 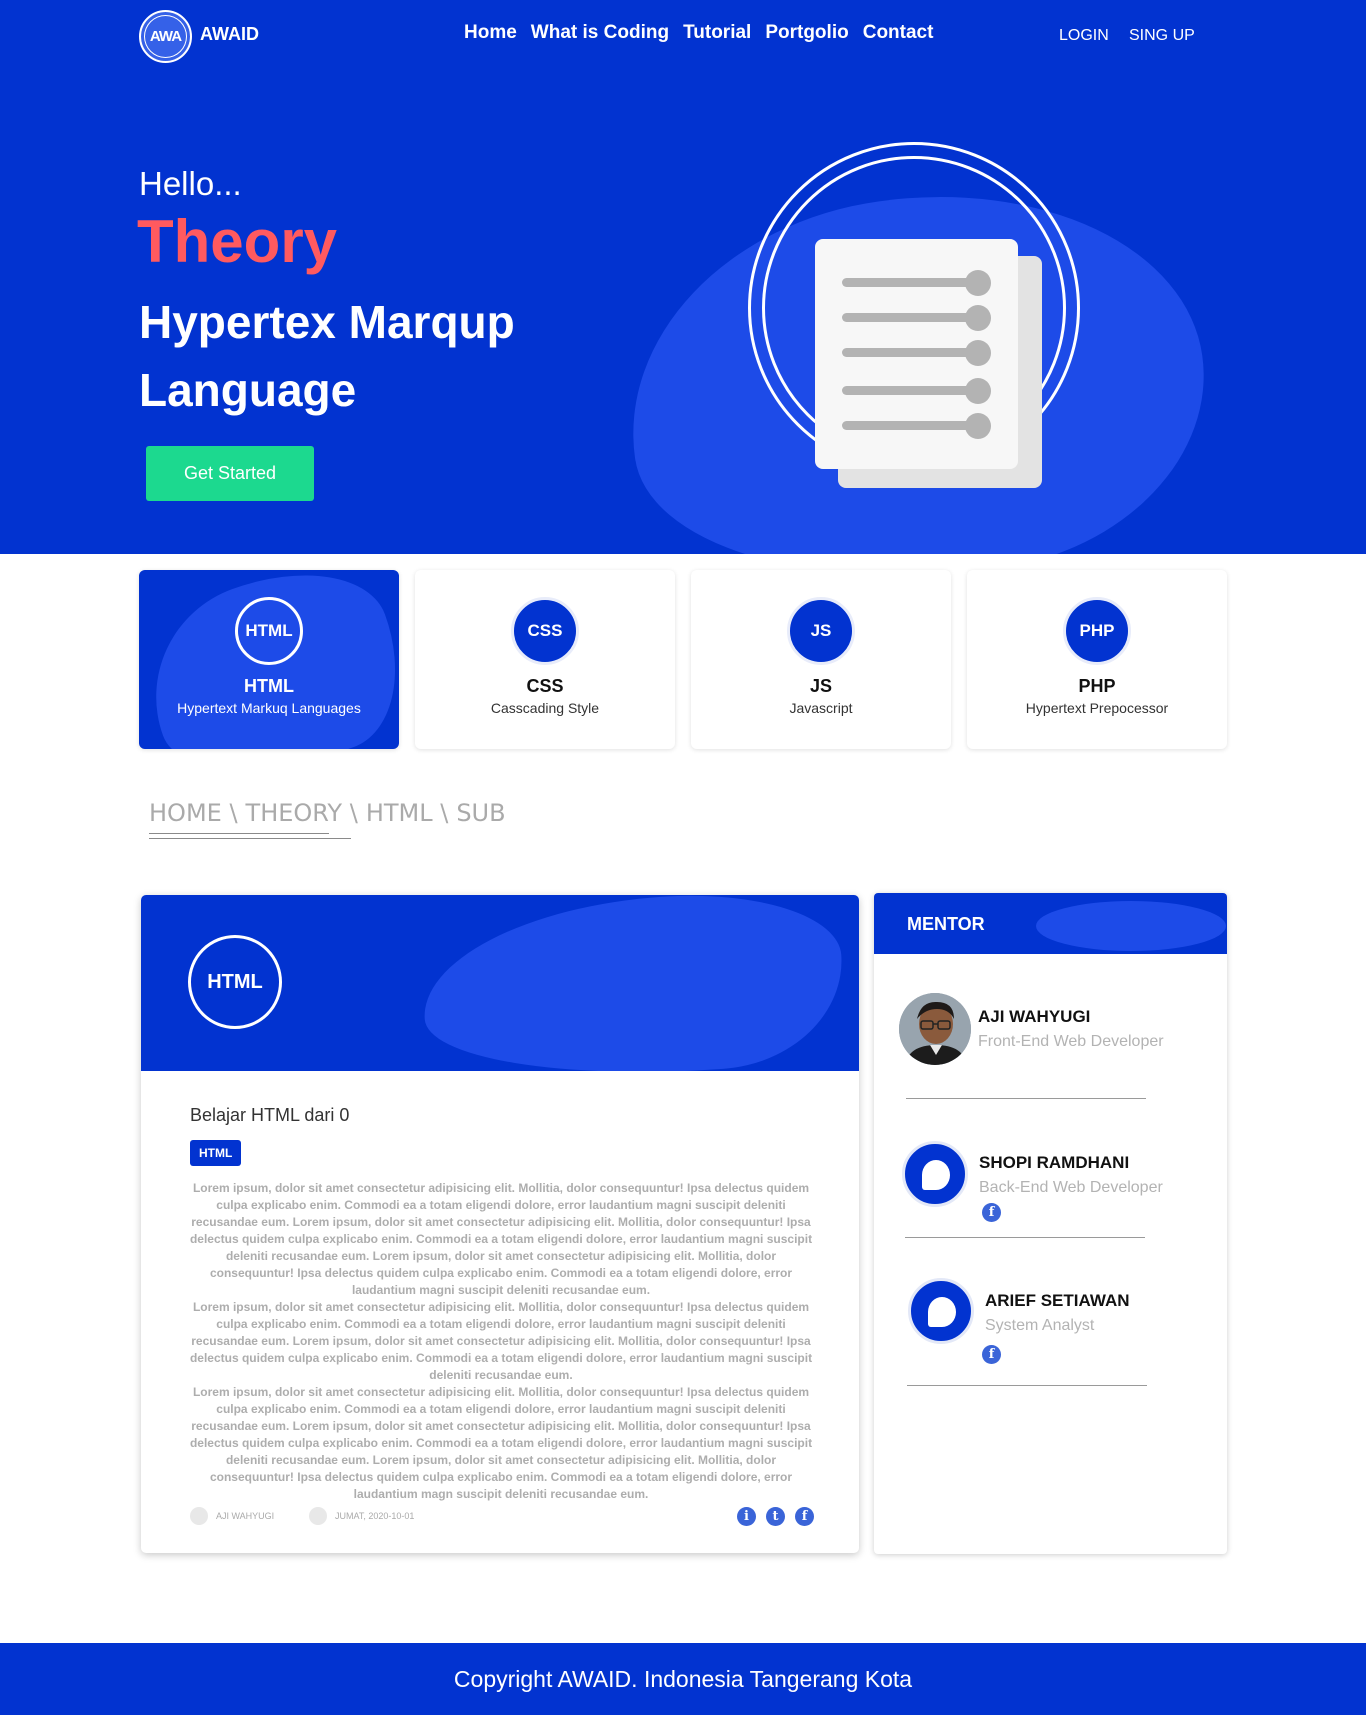 I want to click on category-card-js: JS JS Javascript, so click(x=821, y=659).